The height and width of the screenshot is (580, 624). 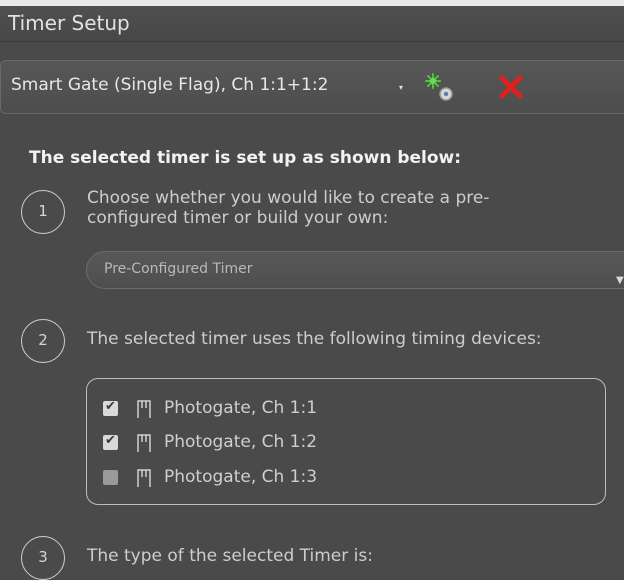 What do you see at coordinates (178, 269) in the screenshot?
I see `timer-config-value: Pre-Configured Timer` at bounding box center [178, 269].